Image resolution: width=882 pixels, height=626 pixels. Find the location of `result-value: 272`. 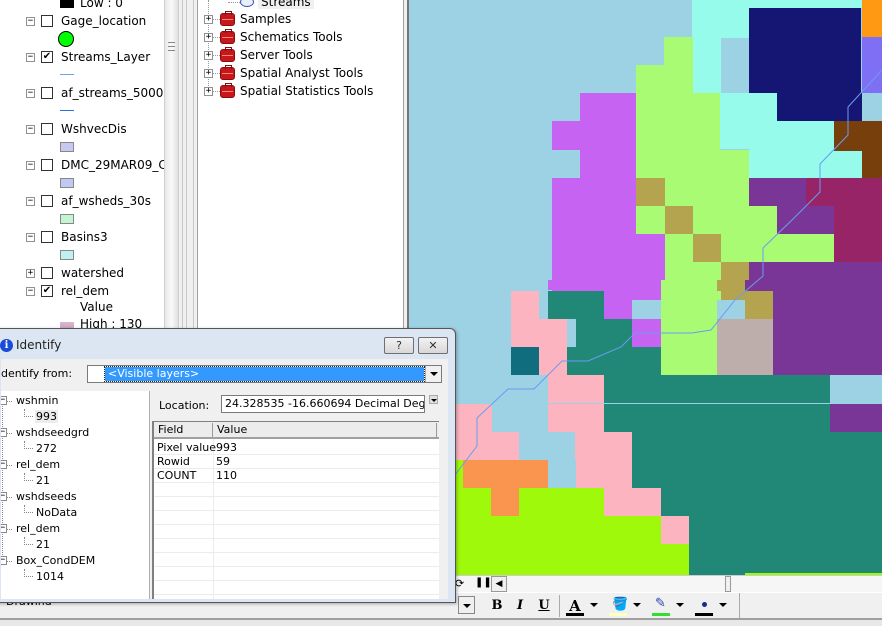

result-value: 272 is located at coordinates (46, 448).